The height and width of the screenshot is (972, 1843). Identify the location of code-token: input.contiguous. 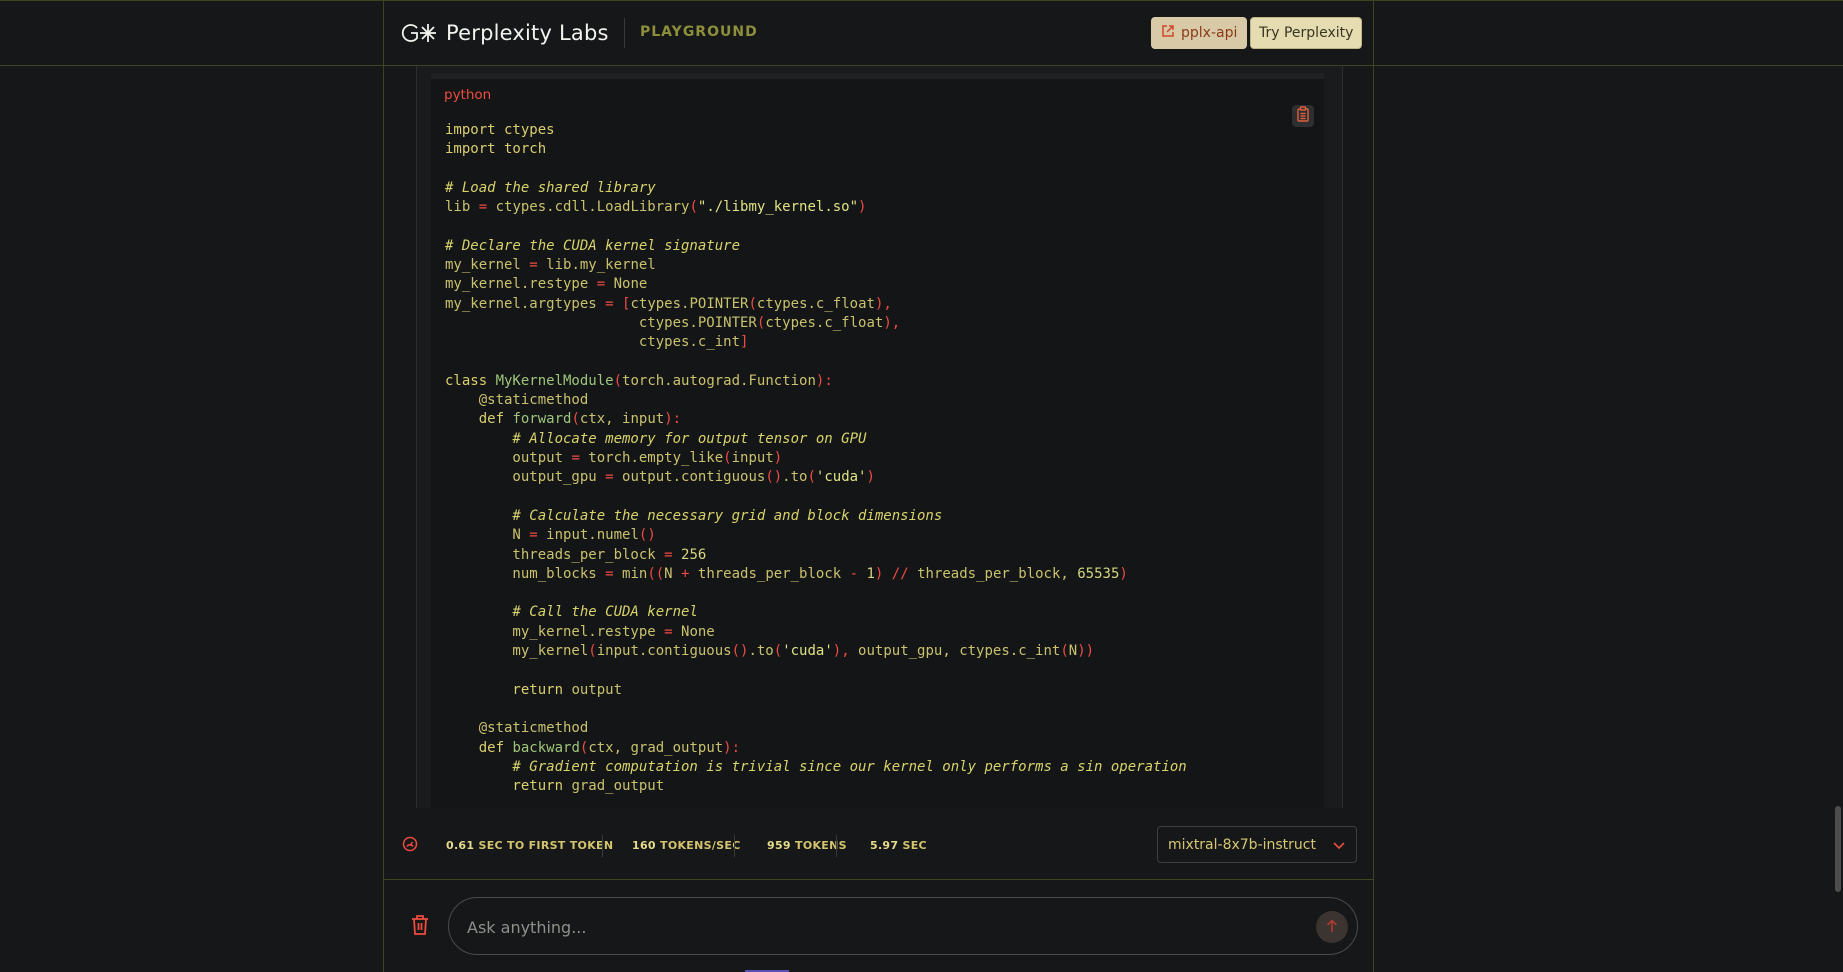
(664, 651).